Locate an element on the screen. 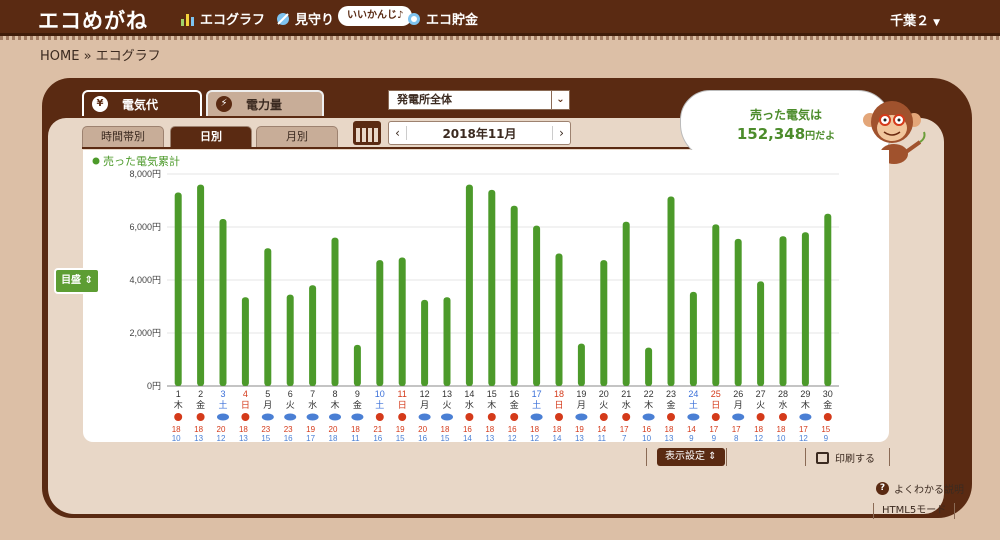  x-tick-day: 16 is located at coordinates (514, 394).